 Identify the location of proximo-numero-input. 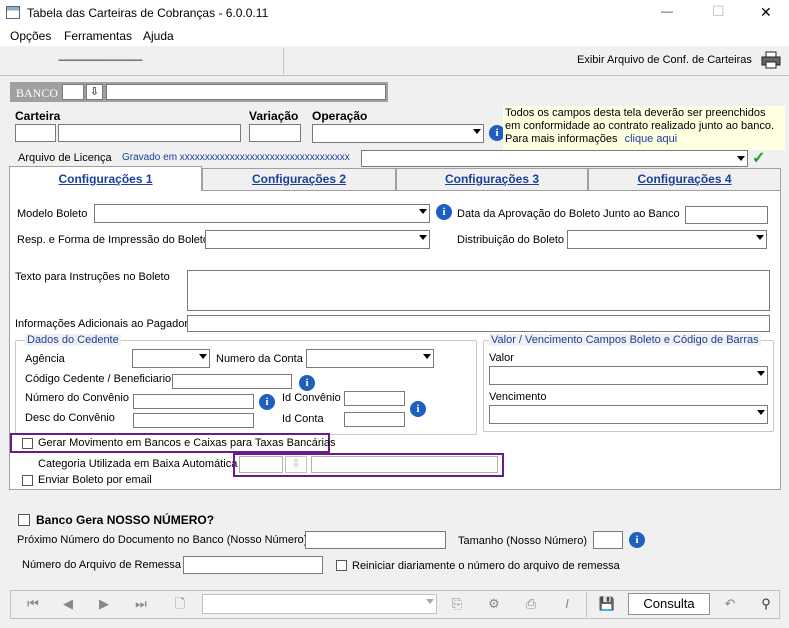
(375, 540).